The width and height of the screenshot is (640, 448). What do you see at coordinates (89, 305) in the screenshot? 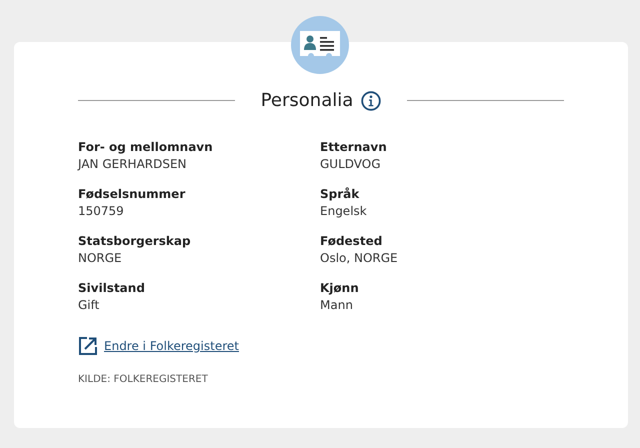
I see `field-value: Gift` at bounding box center [89, 305].